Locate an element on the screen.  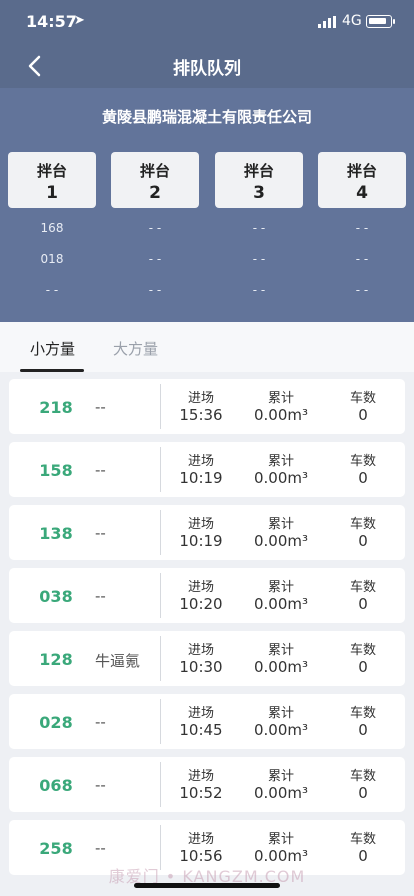
home-indicator is located at coordinates (207, 885).